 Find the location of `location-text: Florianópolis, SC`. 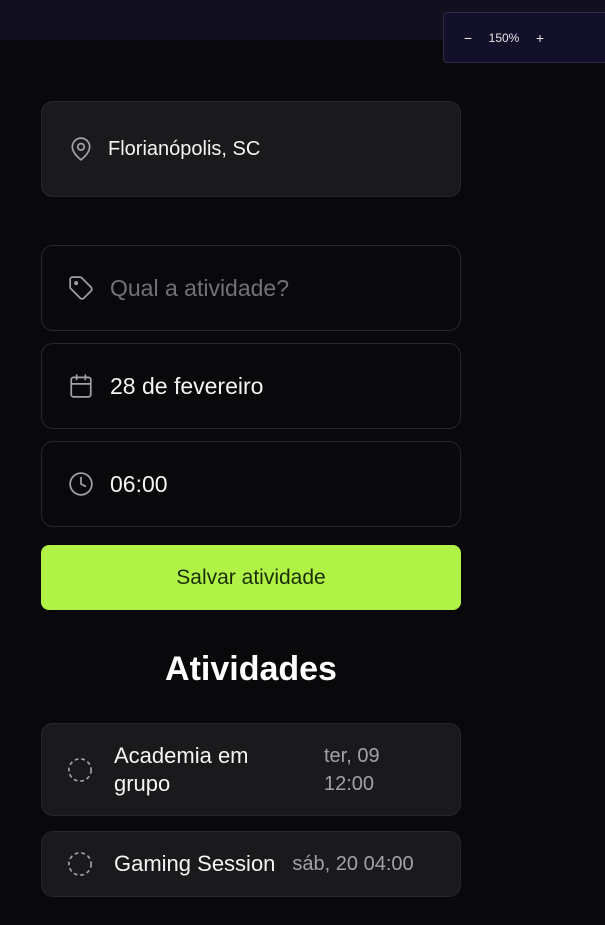

location-text: Florianópolis, SC is located at coordinates (184, 148).